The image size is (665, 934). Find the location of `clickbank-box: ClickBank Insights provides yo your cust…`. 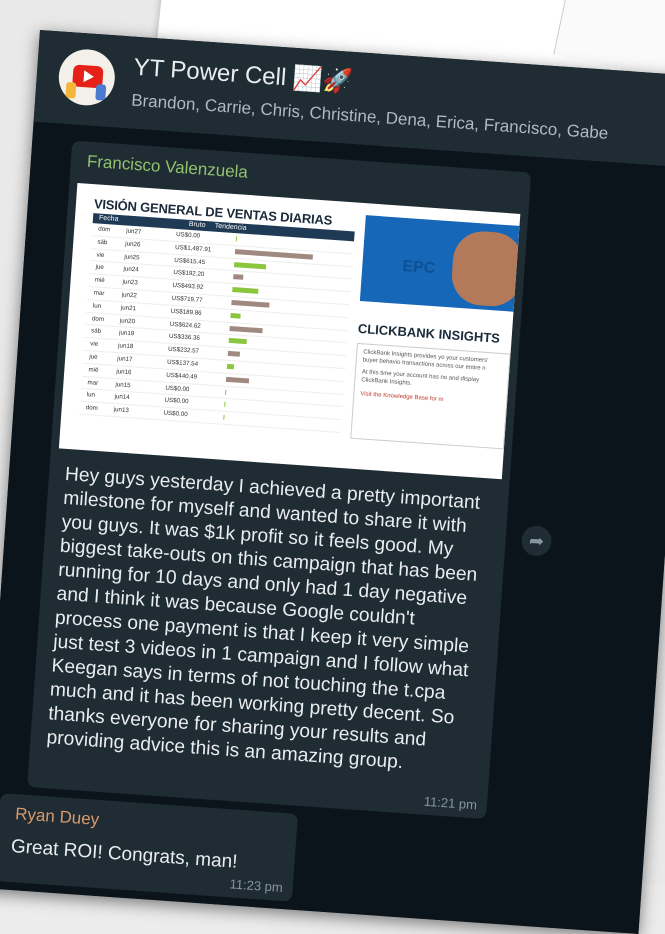

clickbank-box: ClickBank Insights provides yo your cust… is located at coordinates (430, 396).